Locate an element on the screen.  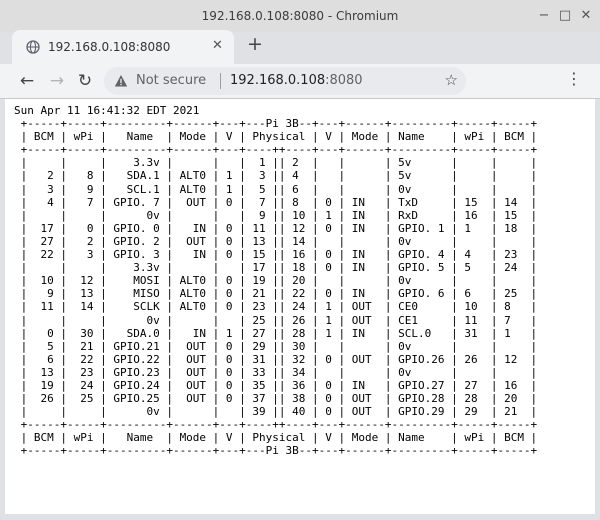
bookmark-star-icon: ☆ is located at coordinates (451, 80).